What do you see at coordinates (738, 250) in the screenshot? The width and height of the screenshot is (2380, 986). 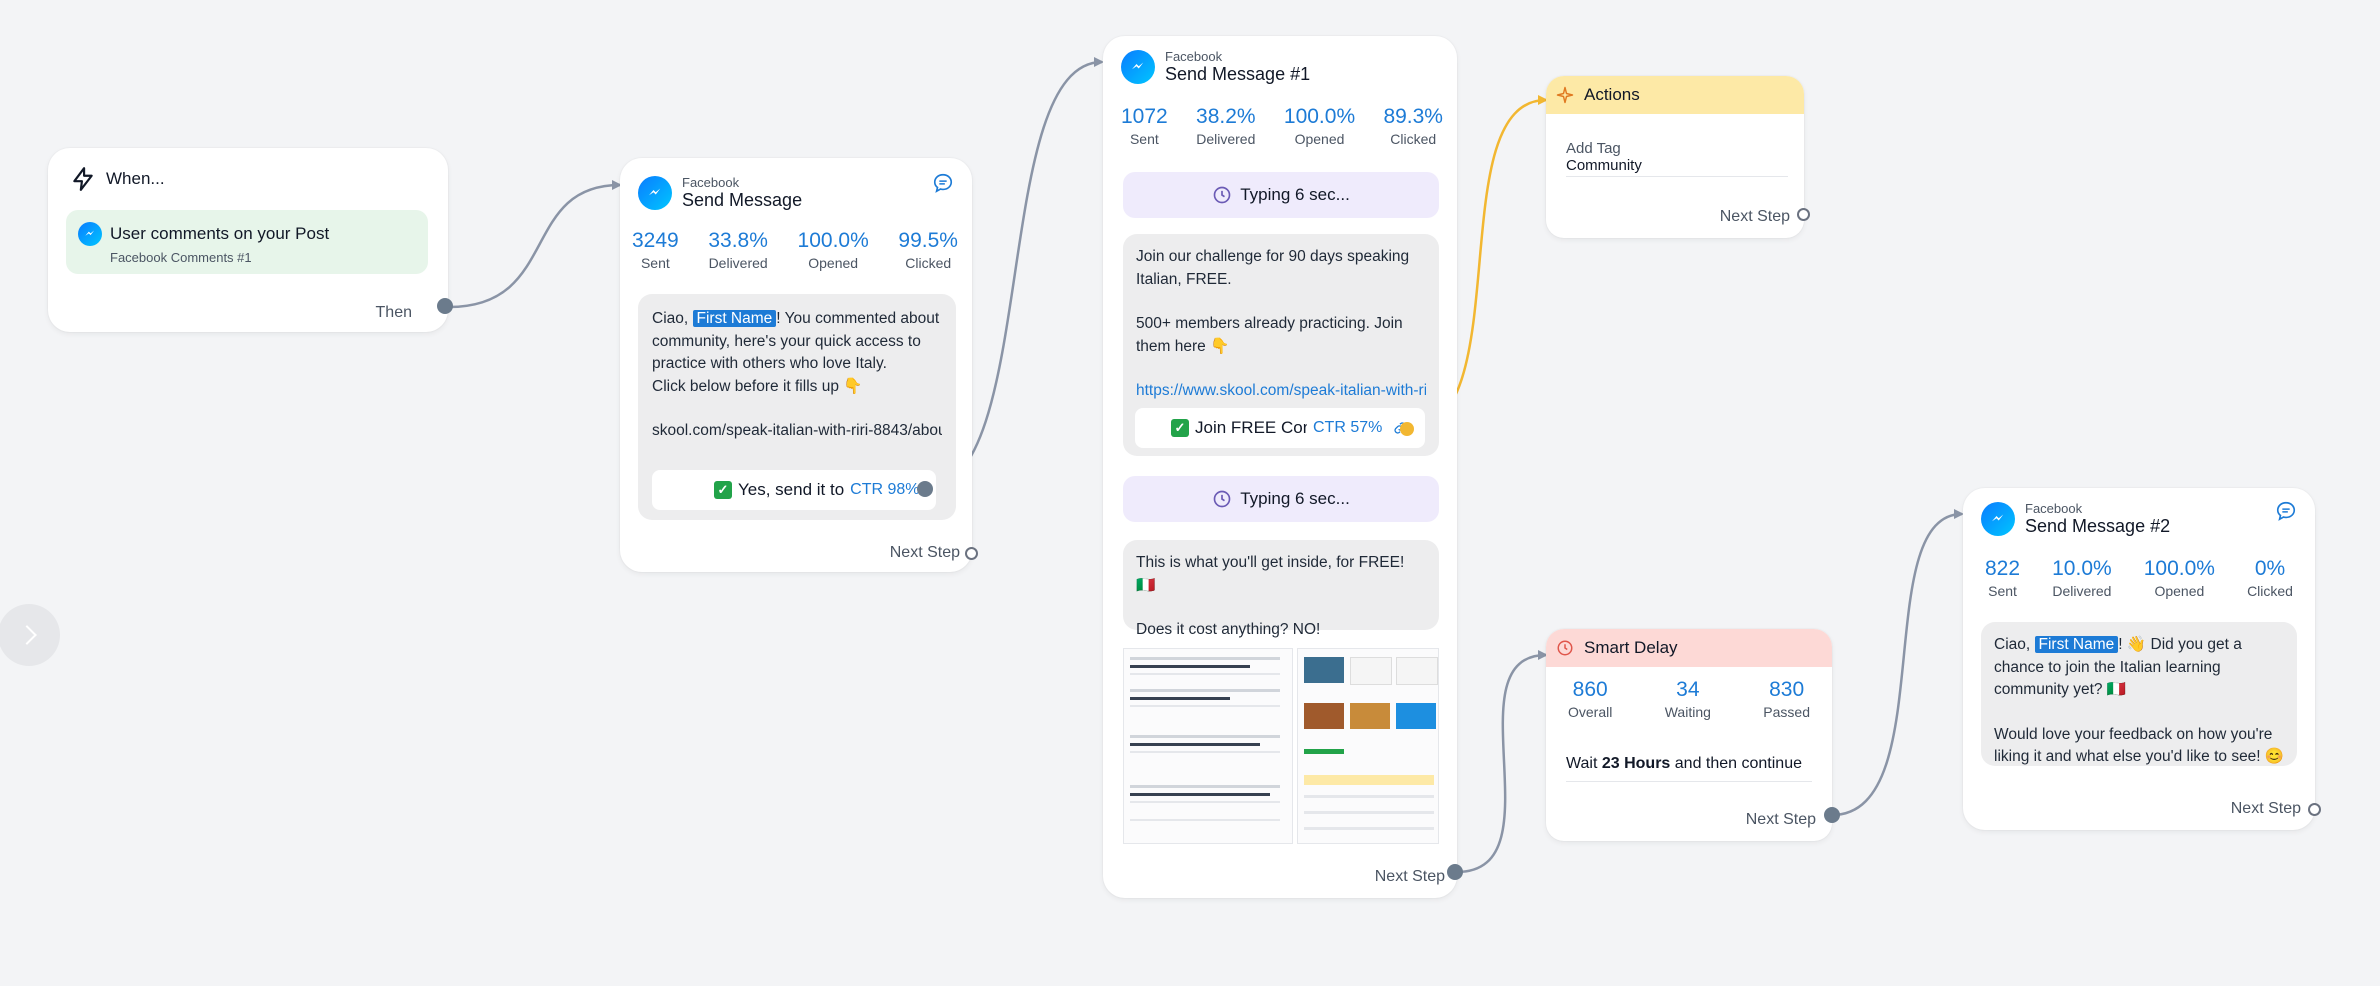 I see `stat-delivered: 33.8% Delivered` at bounding box center [738, 250].